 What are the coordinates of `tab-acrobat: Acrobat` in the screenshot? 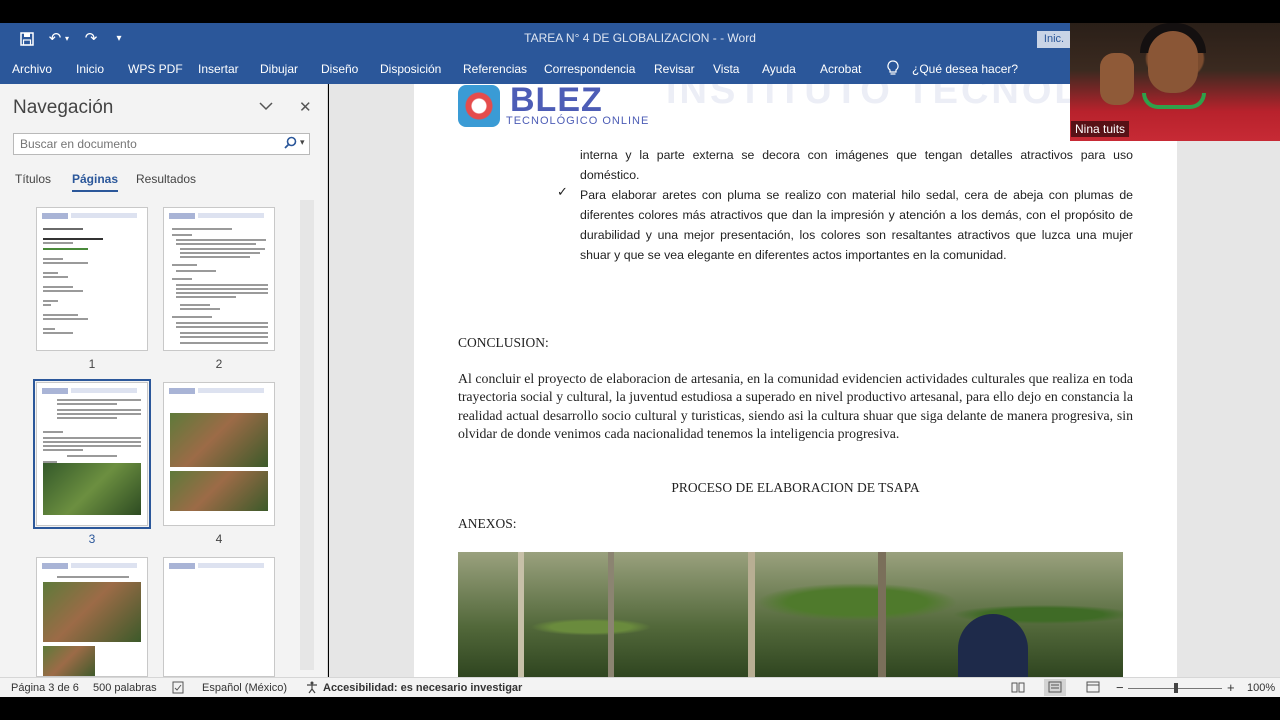 It's located at (840, 69).